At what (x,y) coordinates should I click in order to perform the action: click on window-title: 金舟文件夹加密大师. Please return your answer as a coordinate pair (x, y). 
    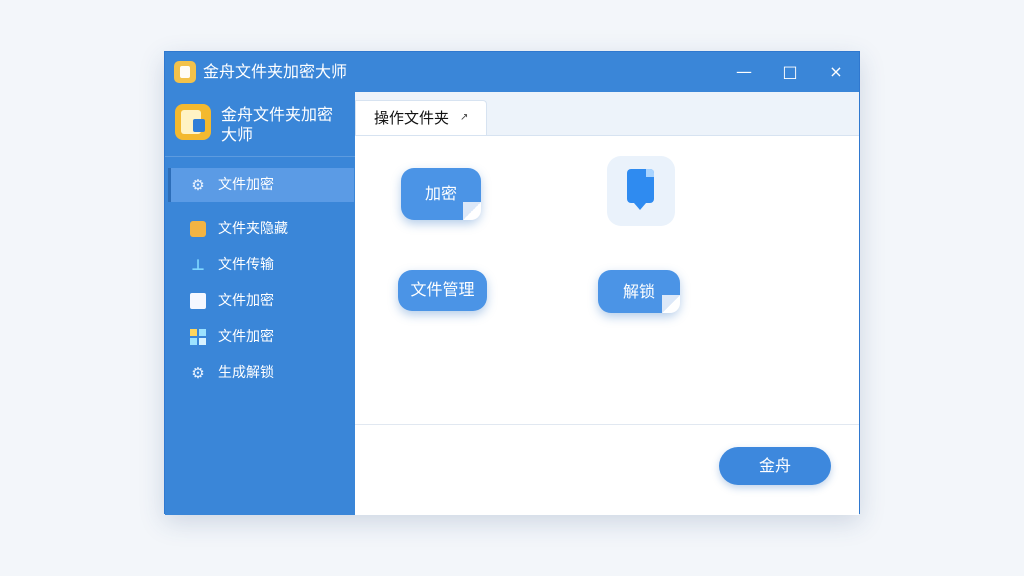
    Looking at the image, I should click on (275, 71).